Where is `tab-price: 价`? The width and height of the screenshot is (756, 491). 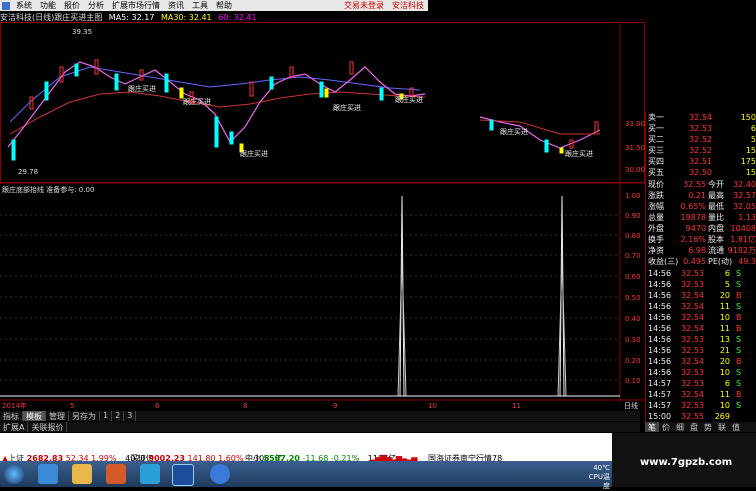
tab-price: 价 is located at coordinates (666, 427).